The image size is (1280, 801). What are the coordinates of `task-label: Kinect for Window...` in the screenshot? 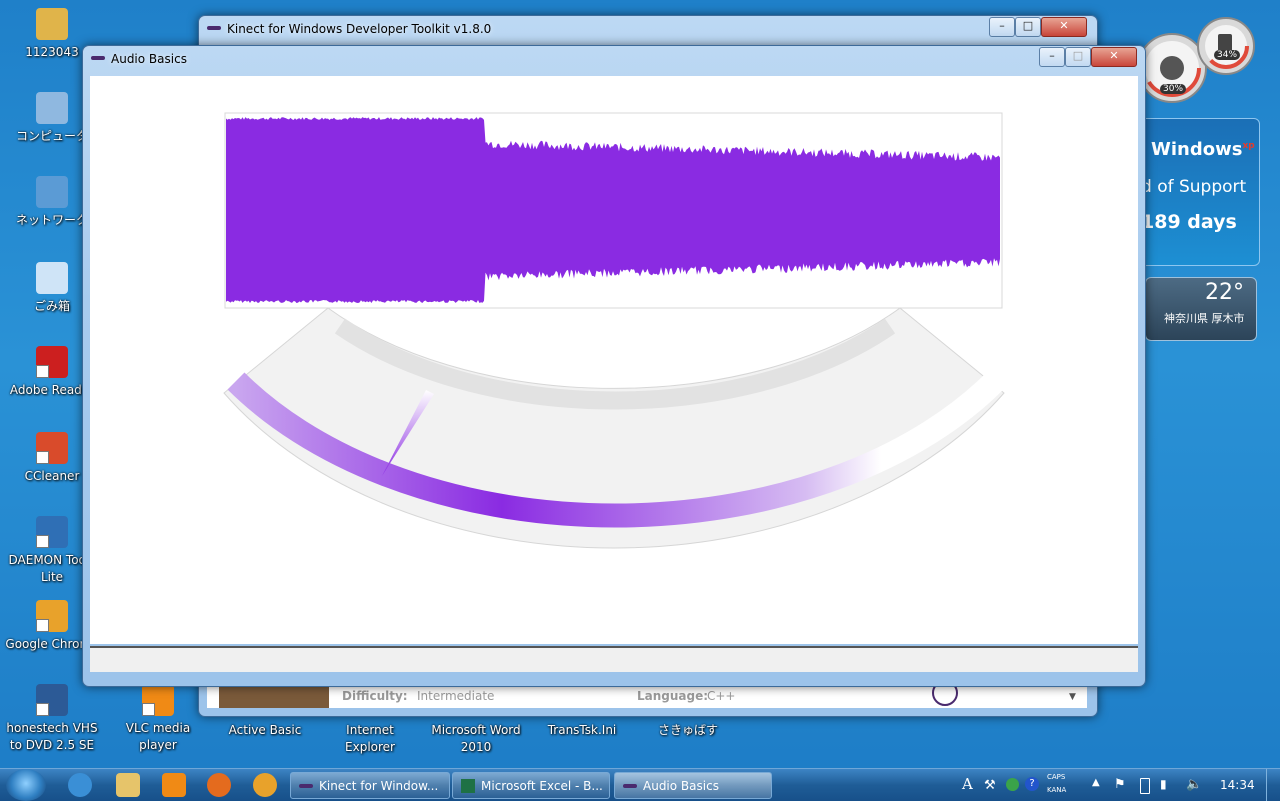 It's located at (379, 786).